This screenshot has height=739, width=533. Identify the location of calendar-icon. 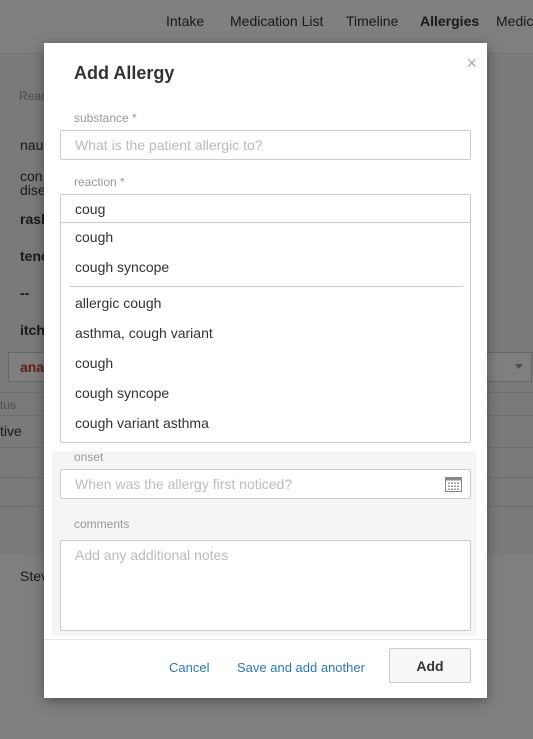
(453, 484).